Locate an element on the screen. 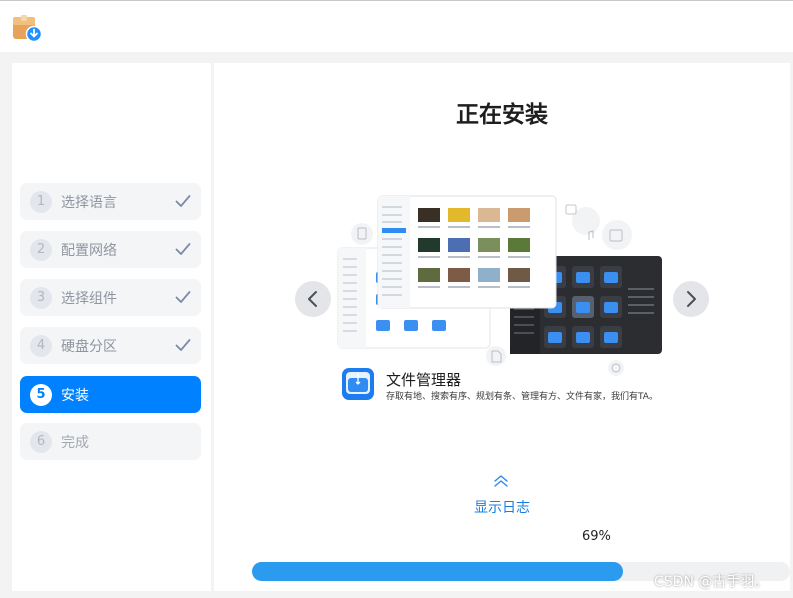  next-slide-button is located at coordinates (691, 299).